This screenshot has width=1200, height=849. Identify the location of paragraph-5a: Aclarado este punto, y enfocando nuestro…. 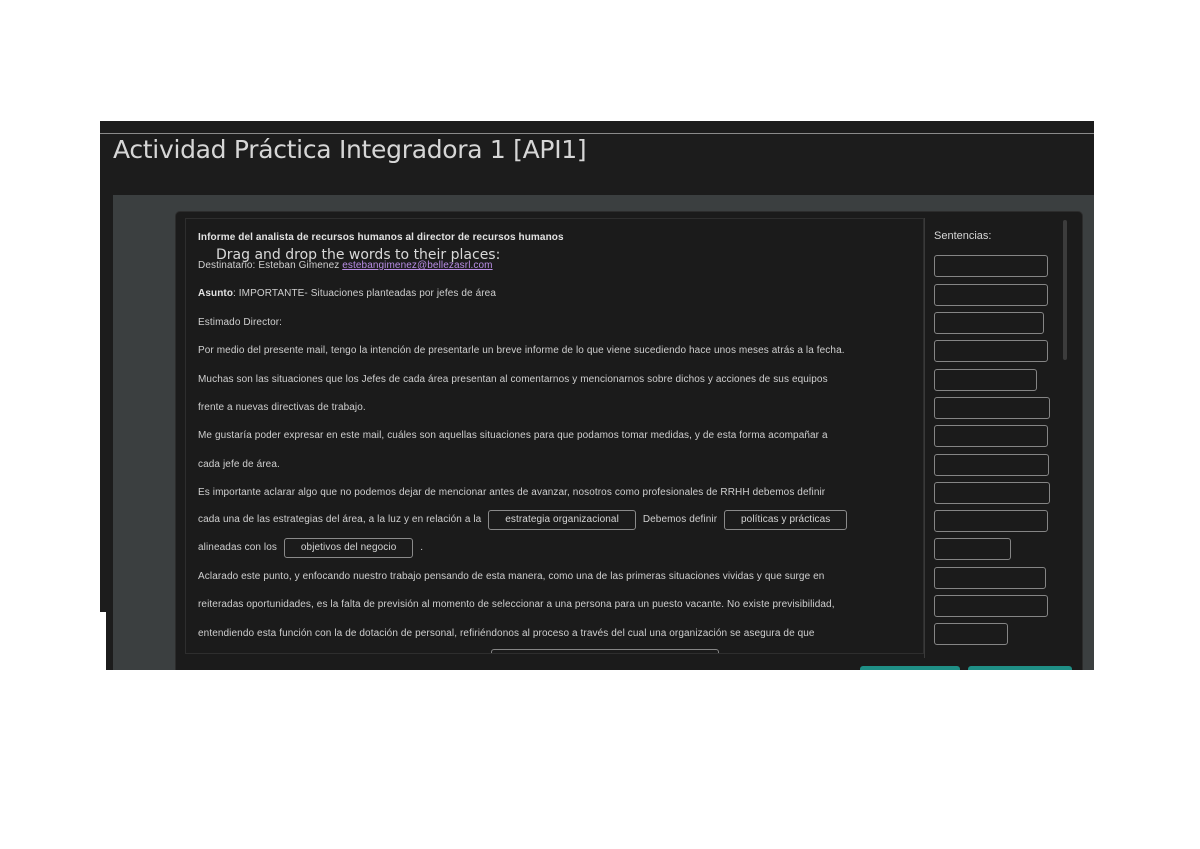
(511, 576).